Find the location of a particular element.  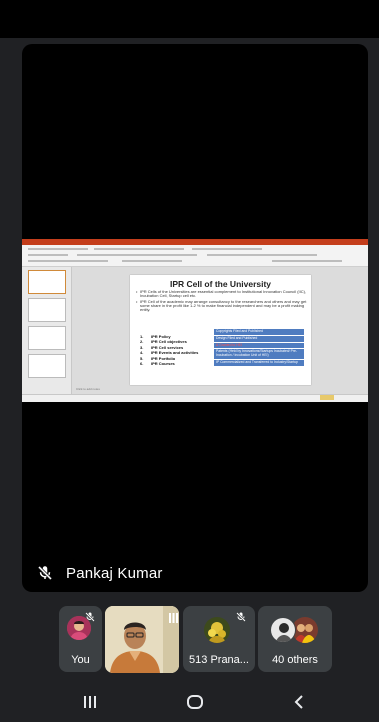

participant-label: You is located at coordinates (80, 660).